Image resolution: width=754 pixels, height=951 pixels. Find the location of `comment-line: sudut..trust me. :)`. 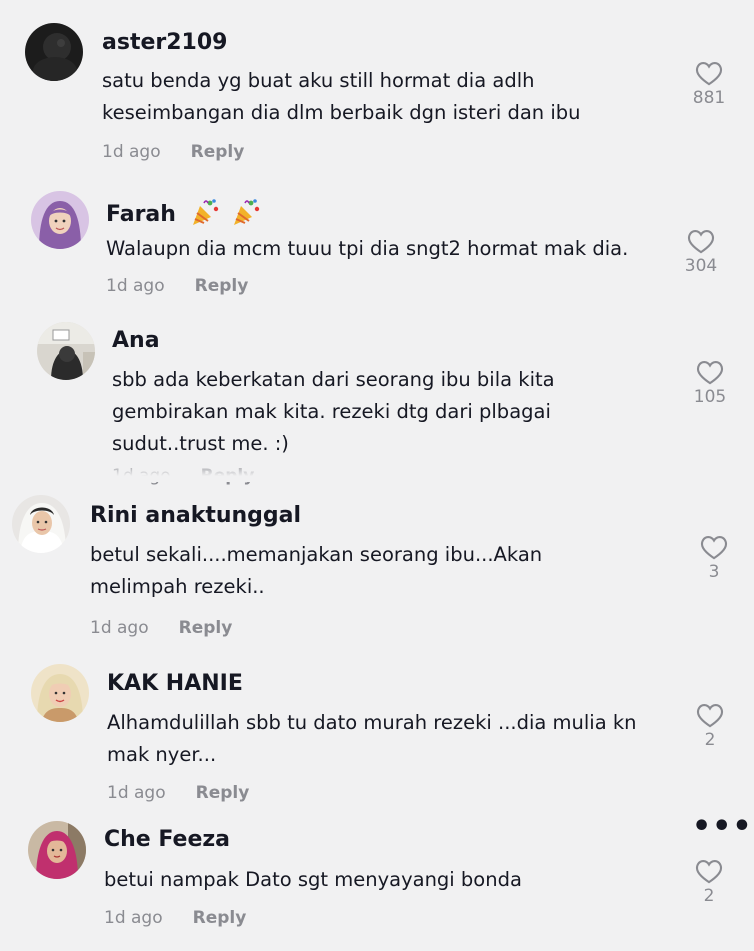

comment-line: sudut..trust me. :) is located at coordinates (200, 443).